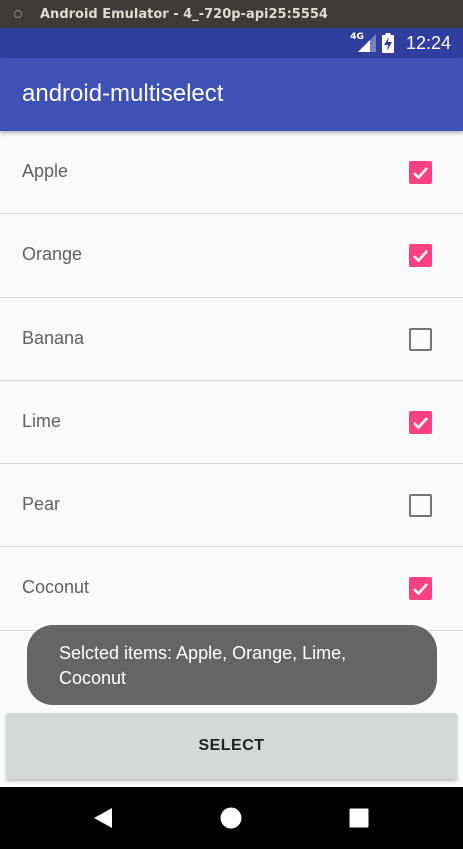 The width and height of the screenshot is (463, 849). I want to click on list-item-label: Orange, so click(52, 254).